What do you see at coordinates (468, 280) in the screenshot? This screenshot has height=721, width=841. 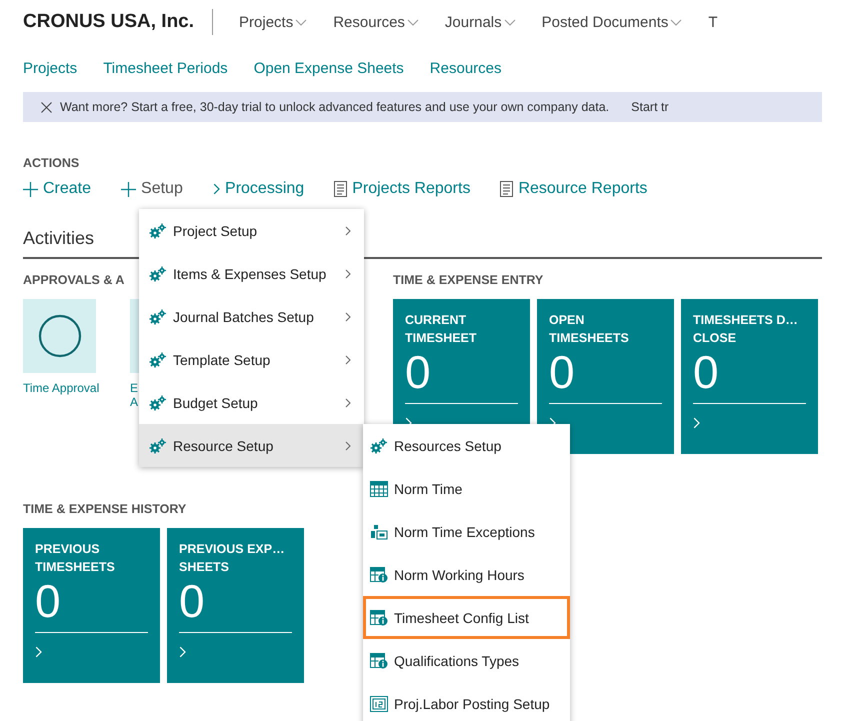 I see `section-title: TIME & EXPENSE ENTRY` at bounding box center [468, 280].